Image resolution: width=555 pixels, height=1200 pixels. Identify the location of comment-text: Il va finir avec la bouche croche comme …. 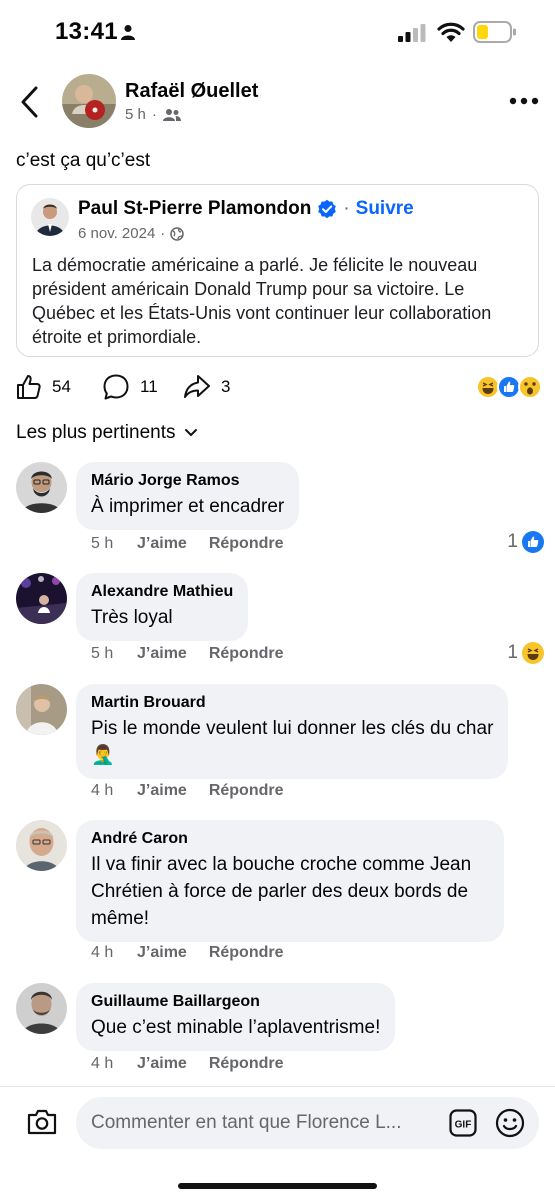
(281, 891).